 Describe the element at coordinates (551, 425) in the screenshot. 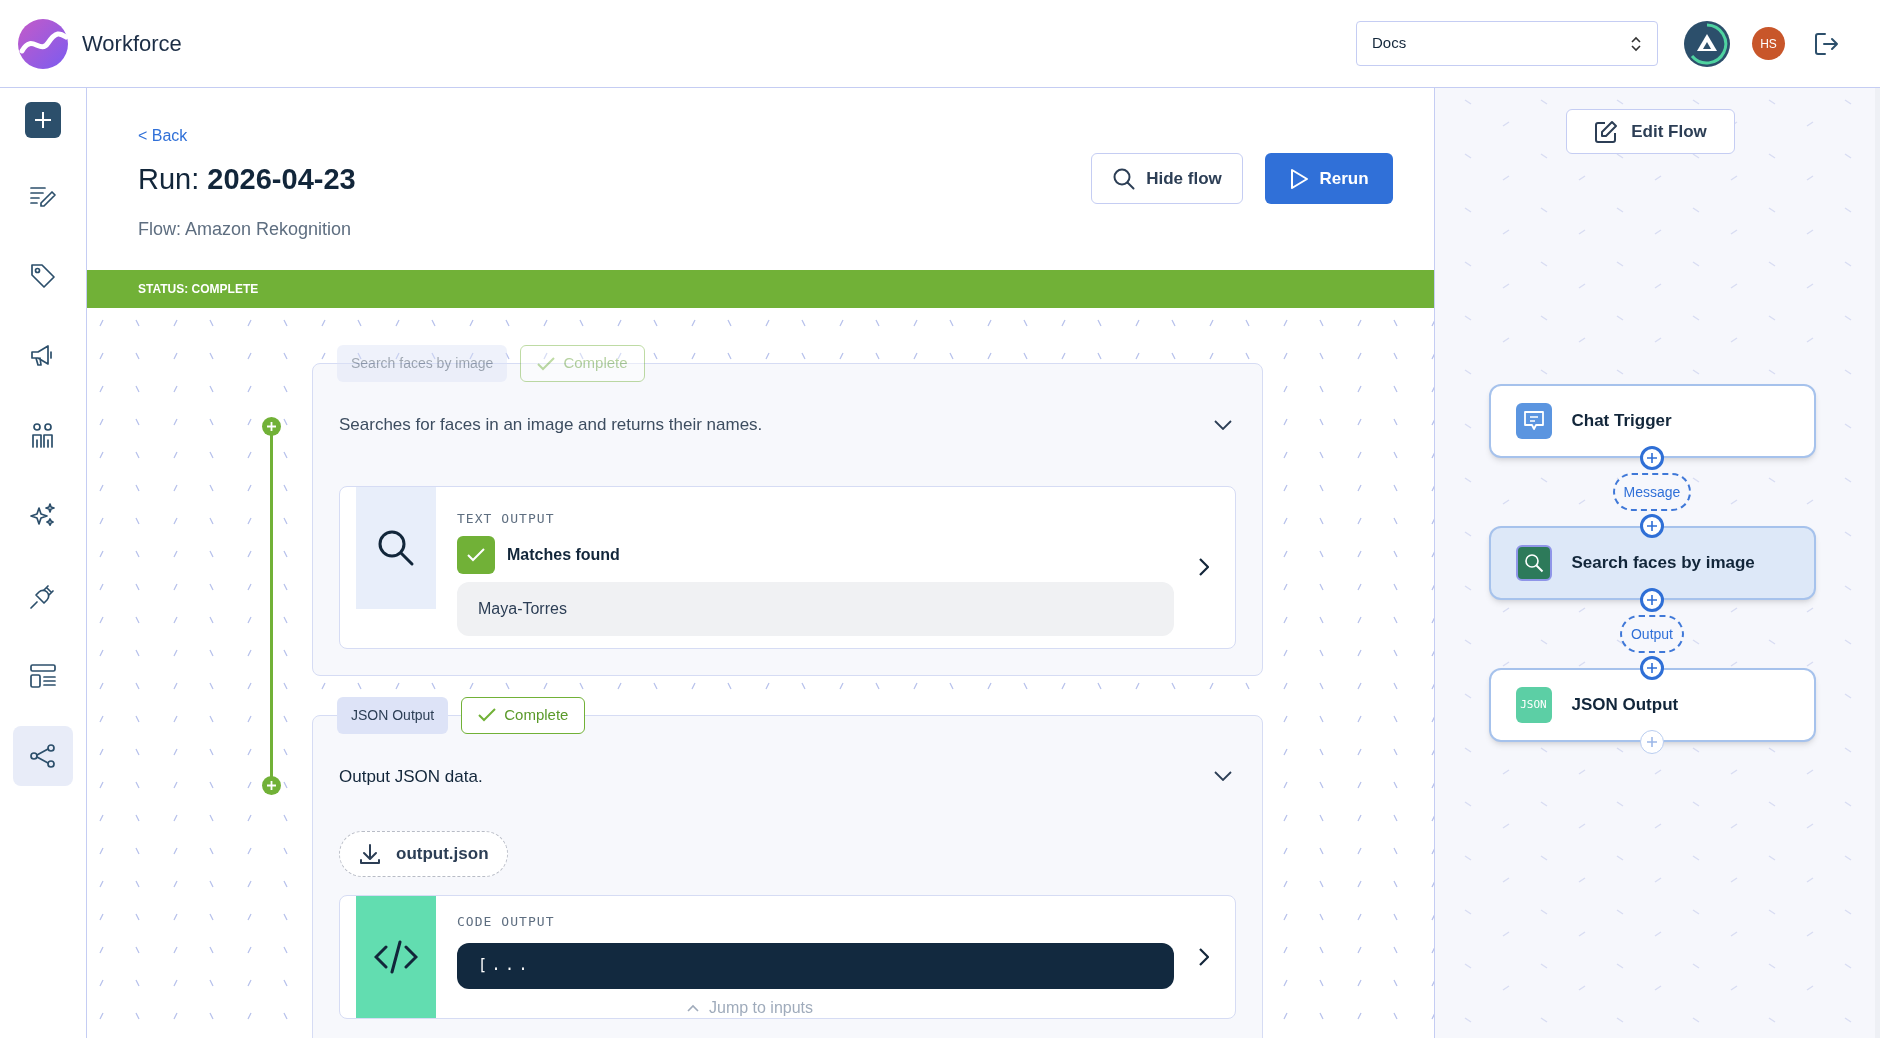

I see `step-description: Searches for faces in an image and returns their names.` at that location.